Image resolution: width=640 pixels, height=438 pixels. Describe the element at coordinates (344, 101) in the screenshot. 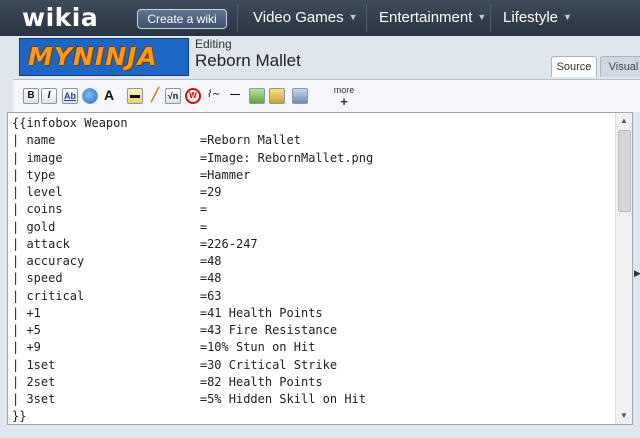

I see `more-plus-icon: +` at that location.